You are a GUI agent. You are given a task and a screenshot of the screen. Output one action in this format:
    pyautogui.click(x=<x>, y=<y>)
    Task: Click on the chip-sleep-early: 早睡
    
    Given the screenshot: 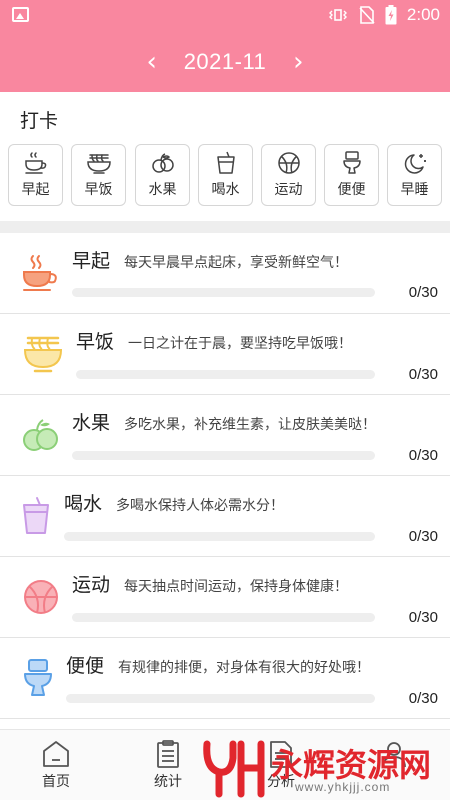 What is the action you would take?
    pyautogui.click(x=414, y=175)
    